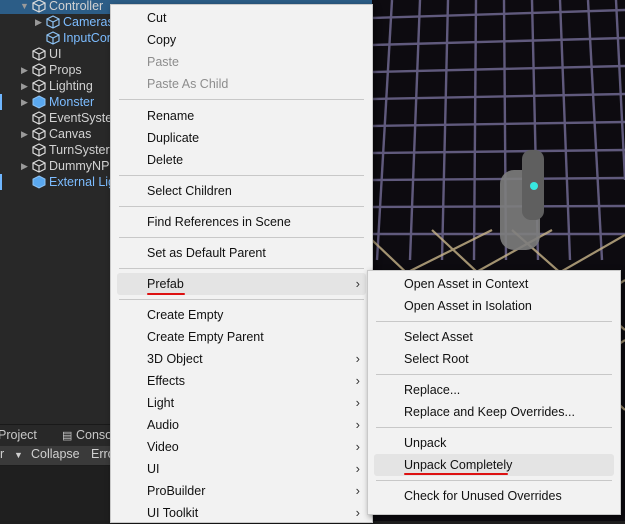 The width and height of the screenshot is (625, 524). I want to click on menu-item-video: Video ›, so click(241, 447).